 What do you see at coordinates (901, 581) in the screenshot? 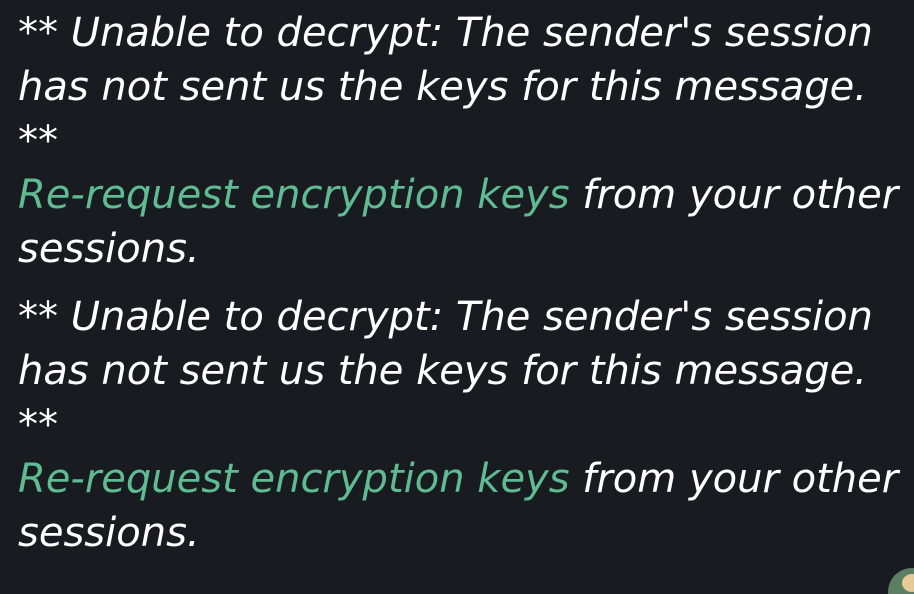
I see `avatar` at bounding box center [901, 581].